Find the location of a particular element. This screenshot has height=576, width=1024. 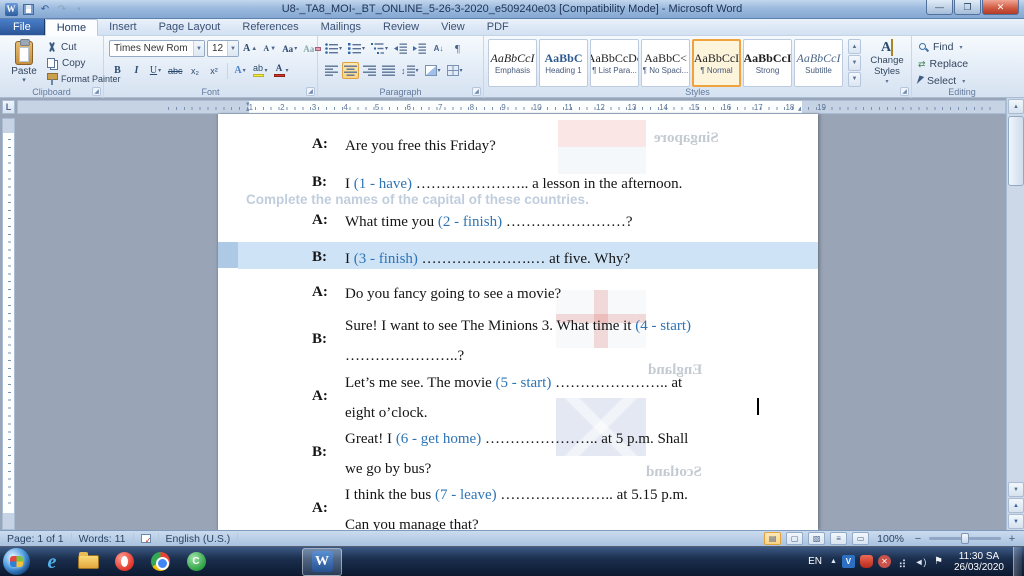

outline-view-button: ≡ is located at coordinates (839, 538).